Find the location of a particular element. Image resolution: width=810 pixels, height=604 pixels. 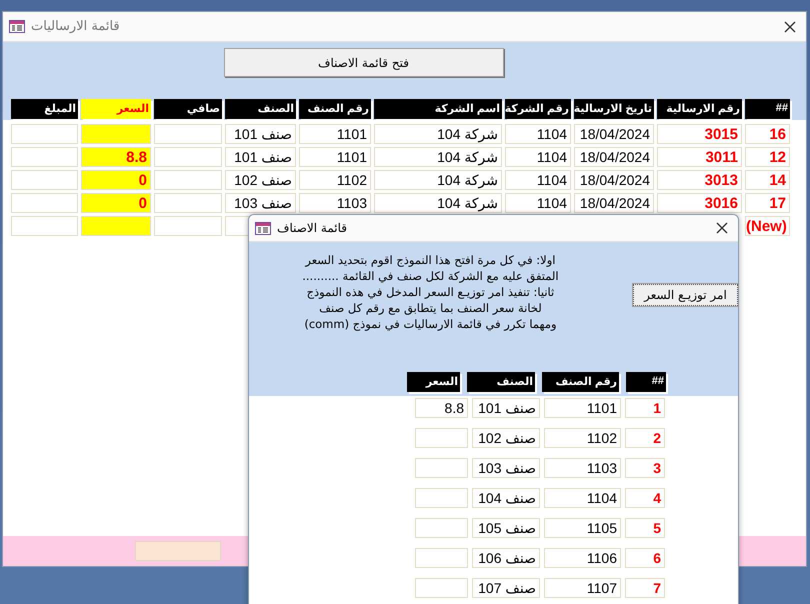

table-cell: 12 is located at coordinates (767, 157).